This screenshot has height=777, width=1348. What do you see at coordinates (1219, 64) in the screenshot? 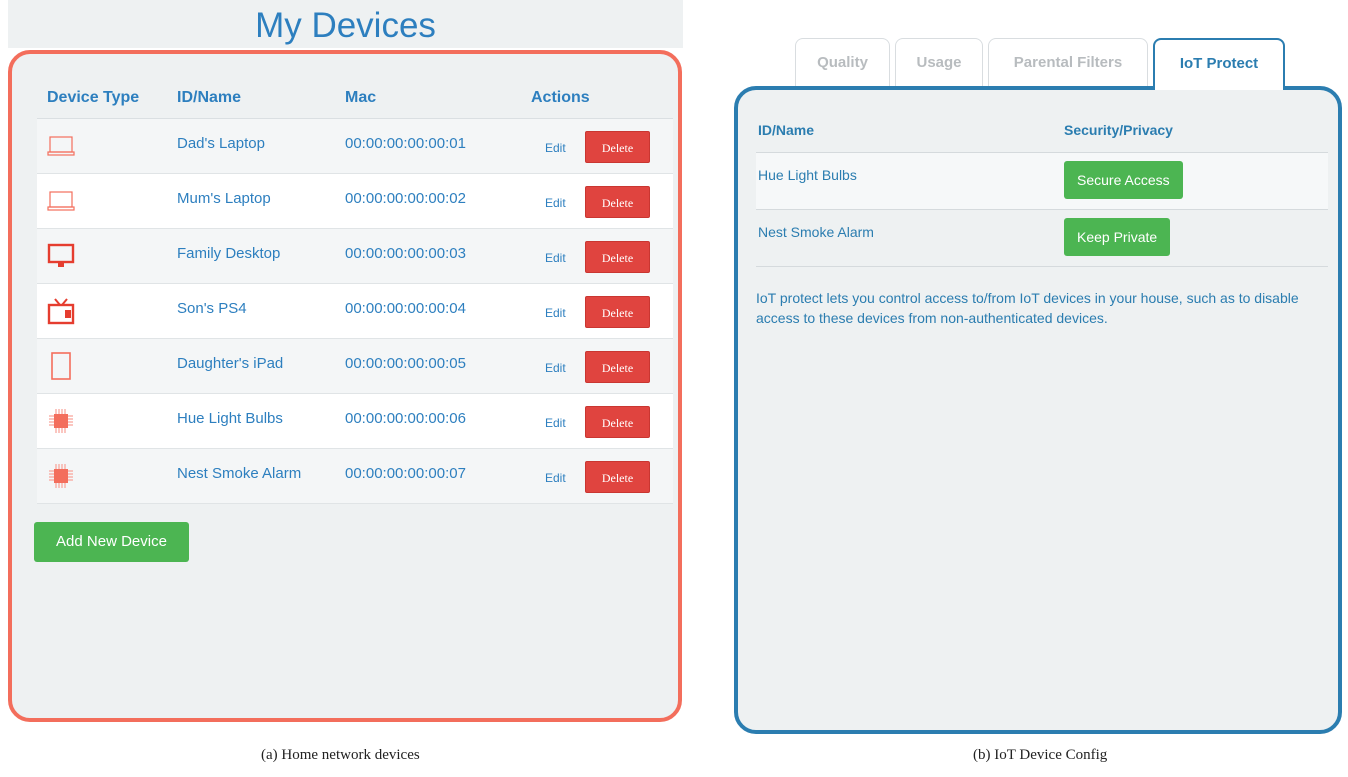
I see `tab-iot-protect: IoT Protect` at bounding box center [1219, 64].